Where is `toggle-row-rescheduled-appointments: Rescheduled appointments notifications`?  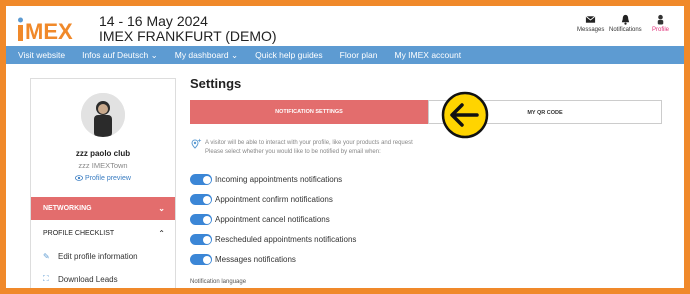 toggle-row-rescheduled-appointments: Rescheduled appointments notifications is located at coordinates (273, 239).